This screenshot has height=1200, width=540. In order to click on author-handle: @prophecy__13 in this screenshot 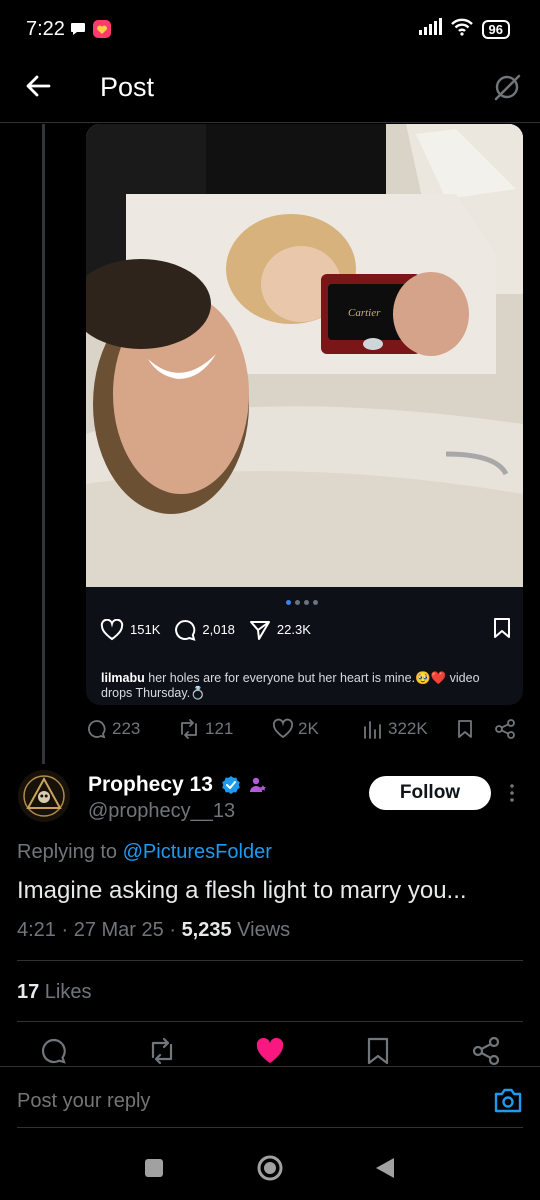, I will do `click(161, 811)`.